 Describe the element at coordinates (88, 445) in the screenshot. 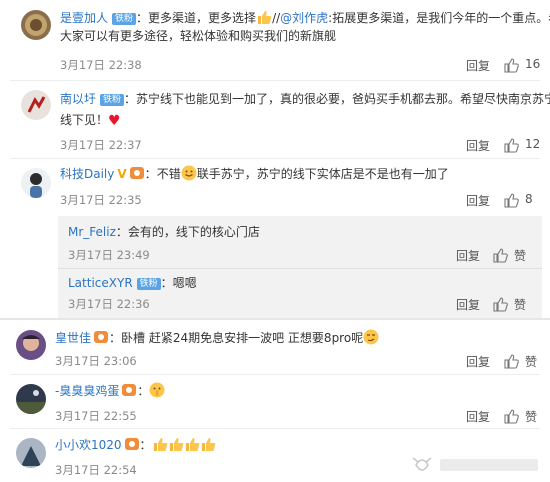

I see `username: 小小欢1020` at that location.